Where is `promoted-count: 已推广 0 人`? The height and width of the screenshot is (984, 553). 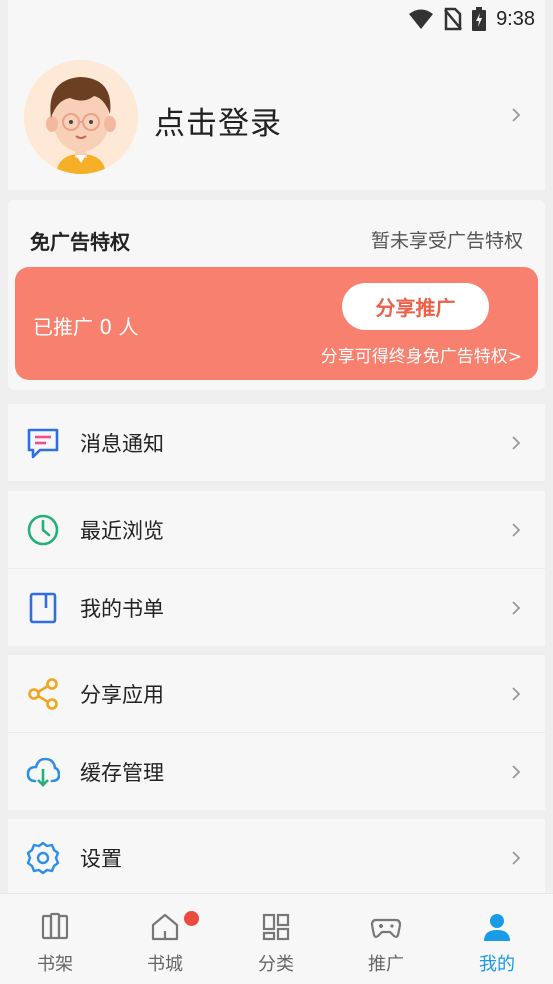
promoted-count: 已推广 0 人 is located at coordinates (86, 327).